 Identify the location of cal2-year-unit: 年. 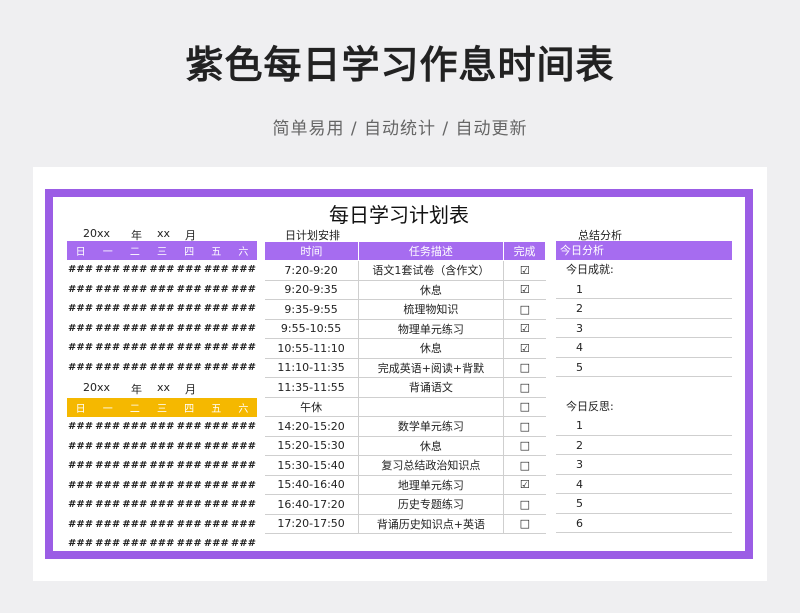
(136, 389).